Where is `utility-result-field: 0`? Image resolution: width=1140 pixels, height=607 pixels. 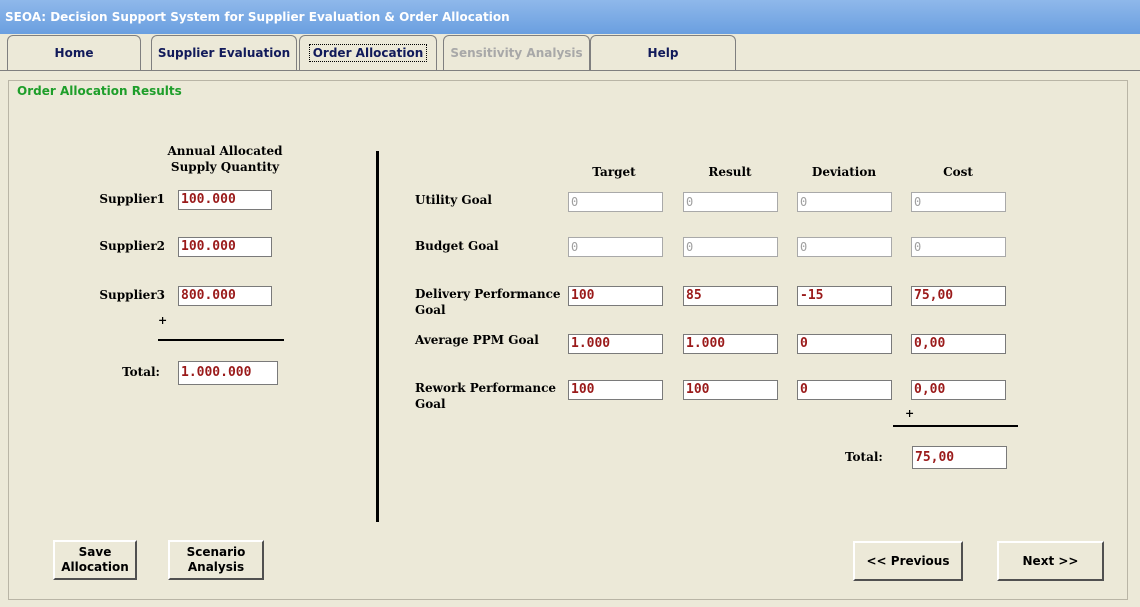
utility-result-field: 0 is located at coordinates (730, 202).